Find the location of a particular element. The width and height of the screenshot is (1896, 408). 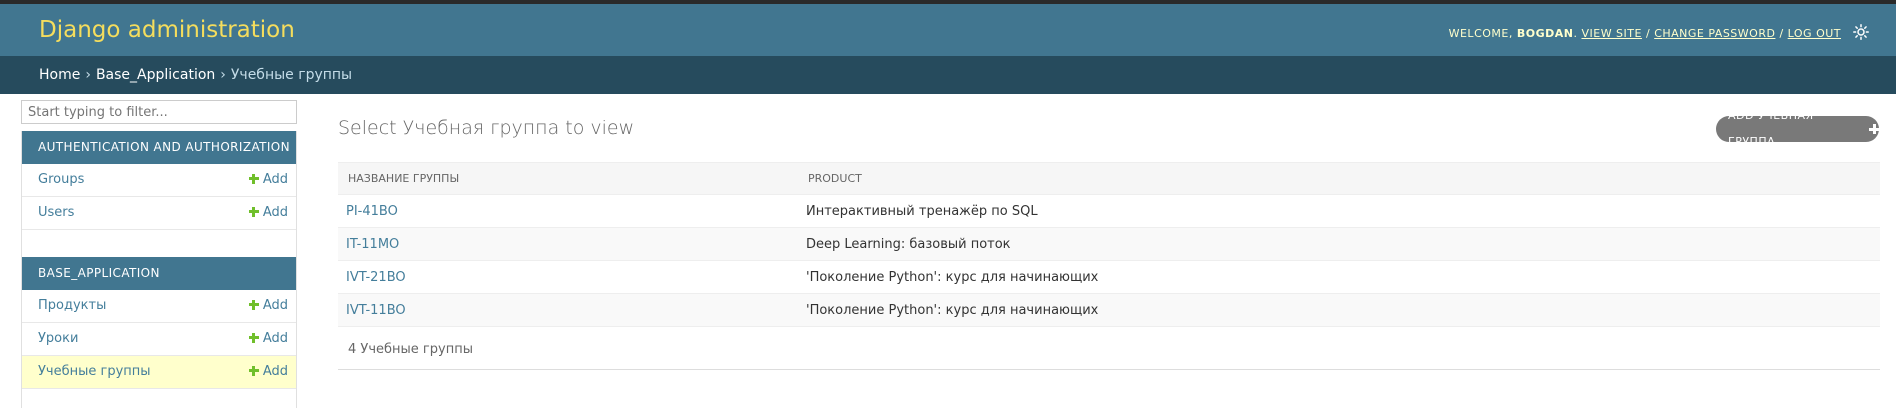

add-study-group-button: Add Учебная группа is located at coordinates (1797, 128).